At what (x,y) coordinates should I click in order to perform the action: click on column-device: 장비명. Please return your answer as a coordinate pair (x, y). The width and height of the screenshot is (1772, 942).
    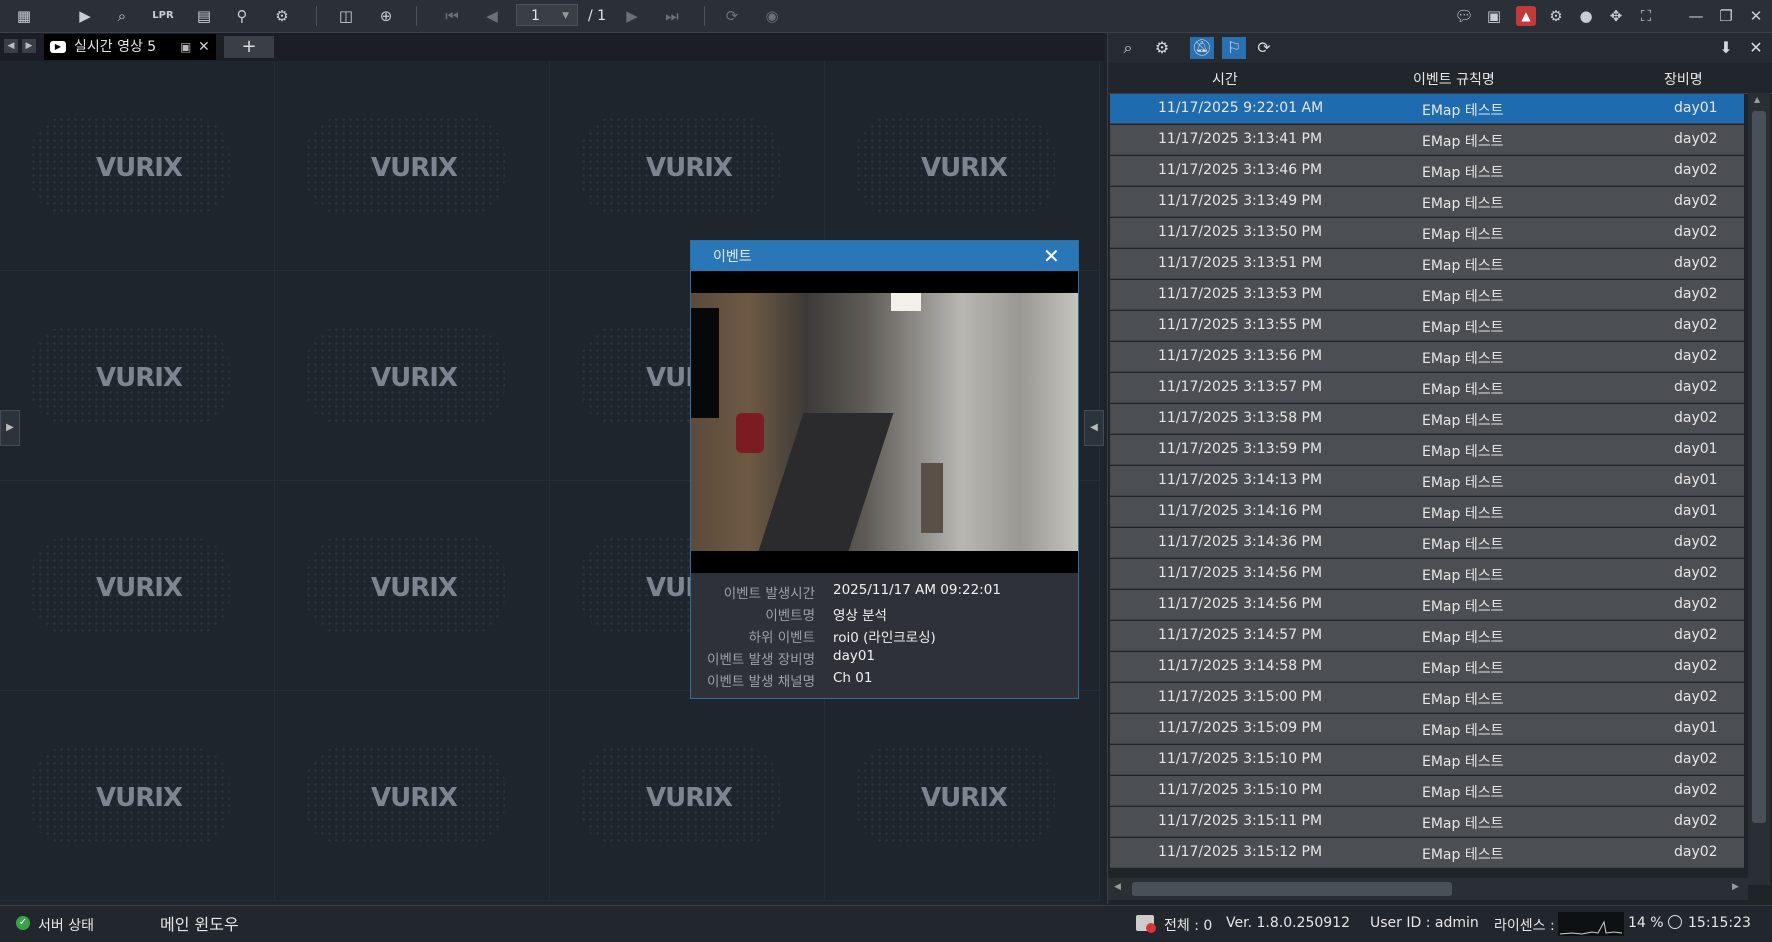
    Looking at the image, I should click on (1683, 79).